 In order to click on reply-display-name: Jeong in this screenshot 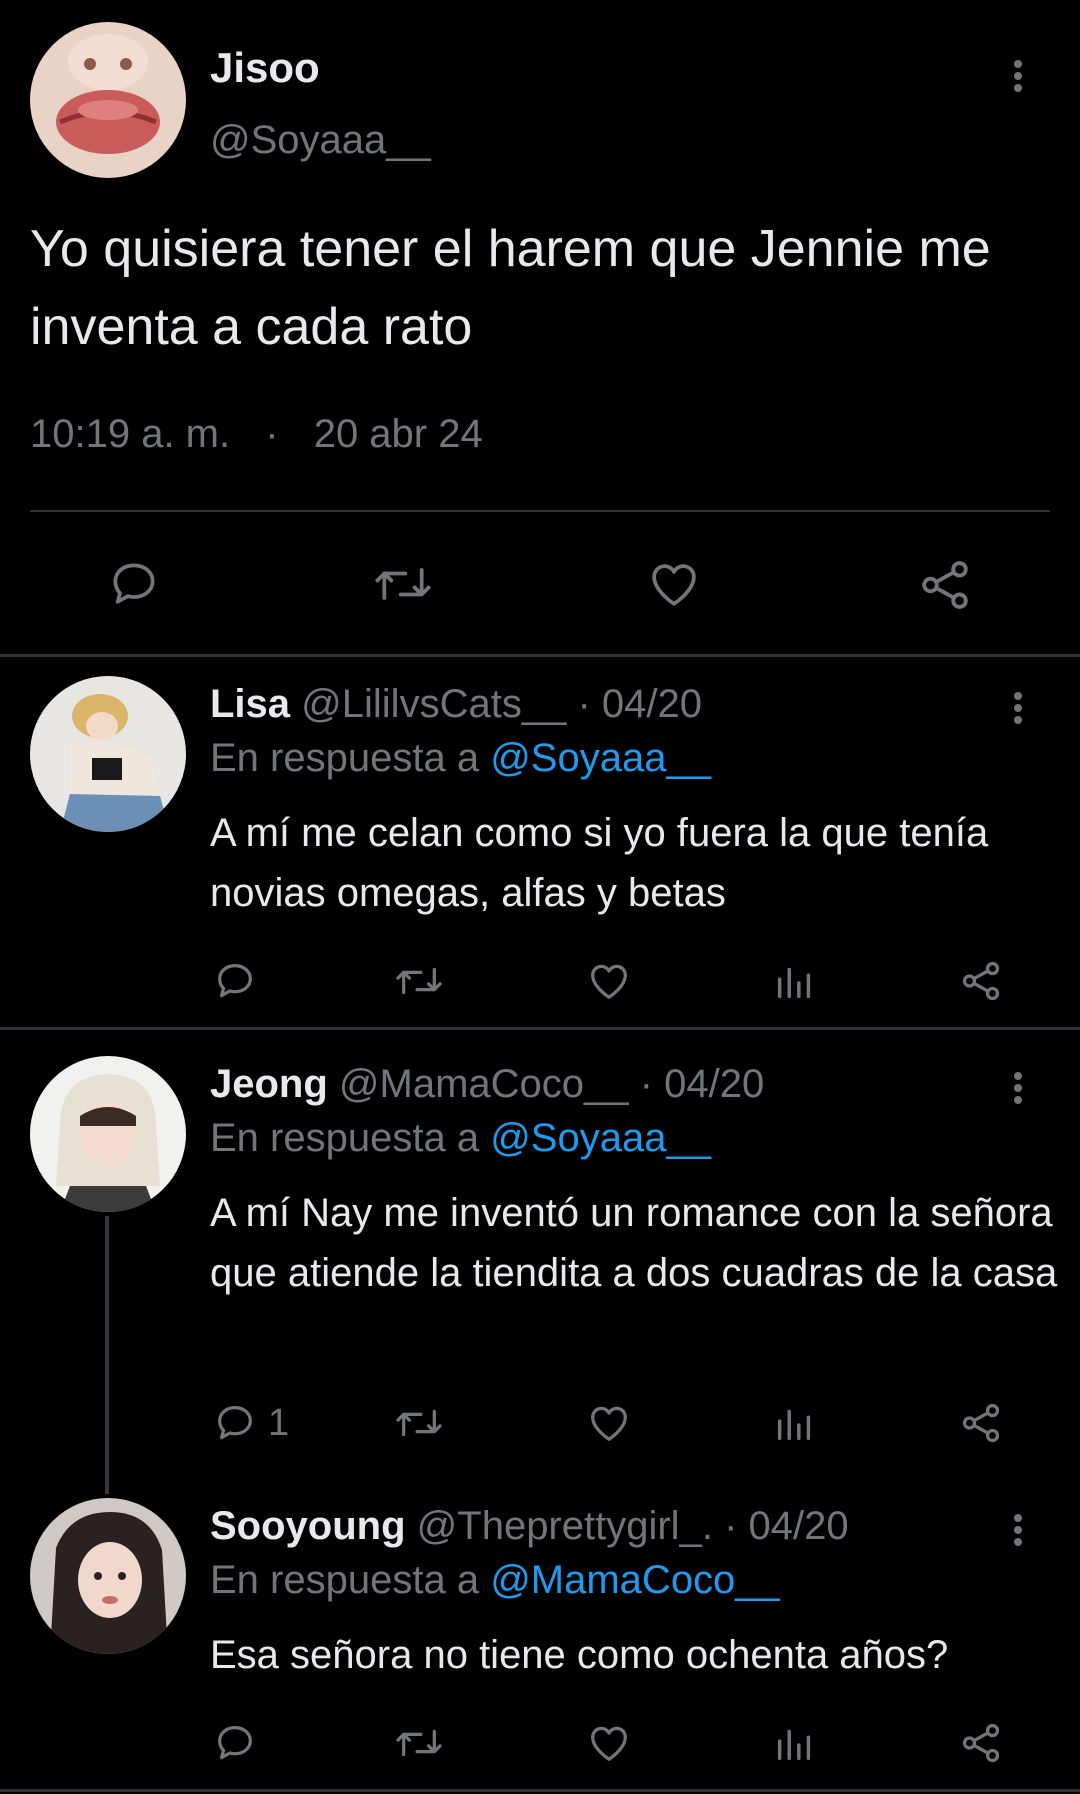, I will do `click(269, 1084)`.